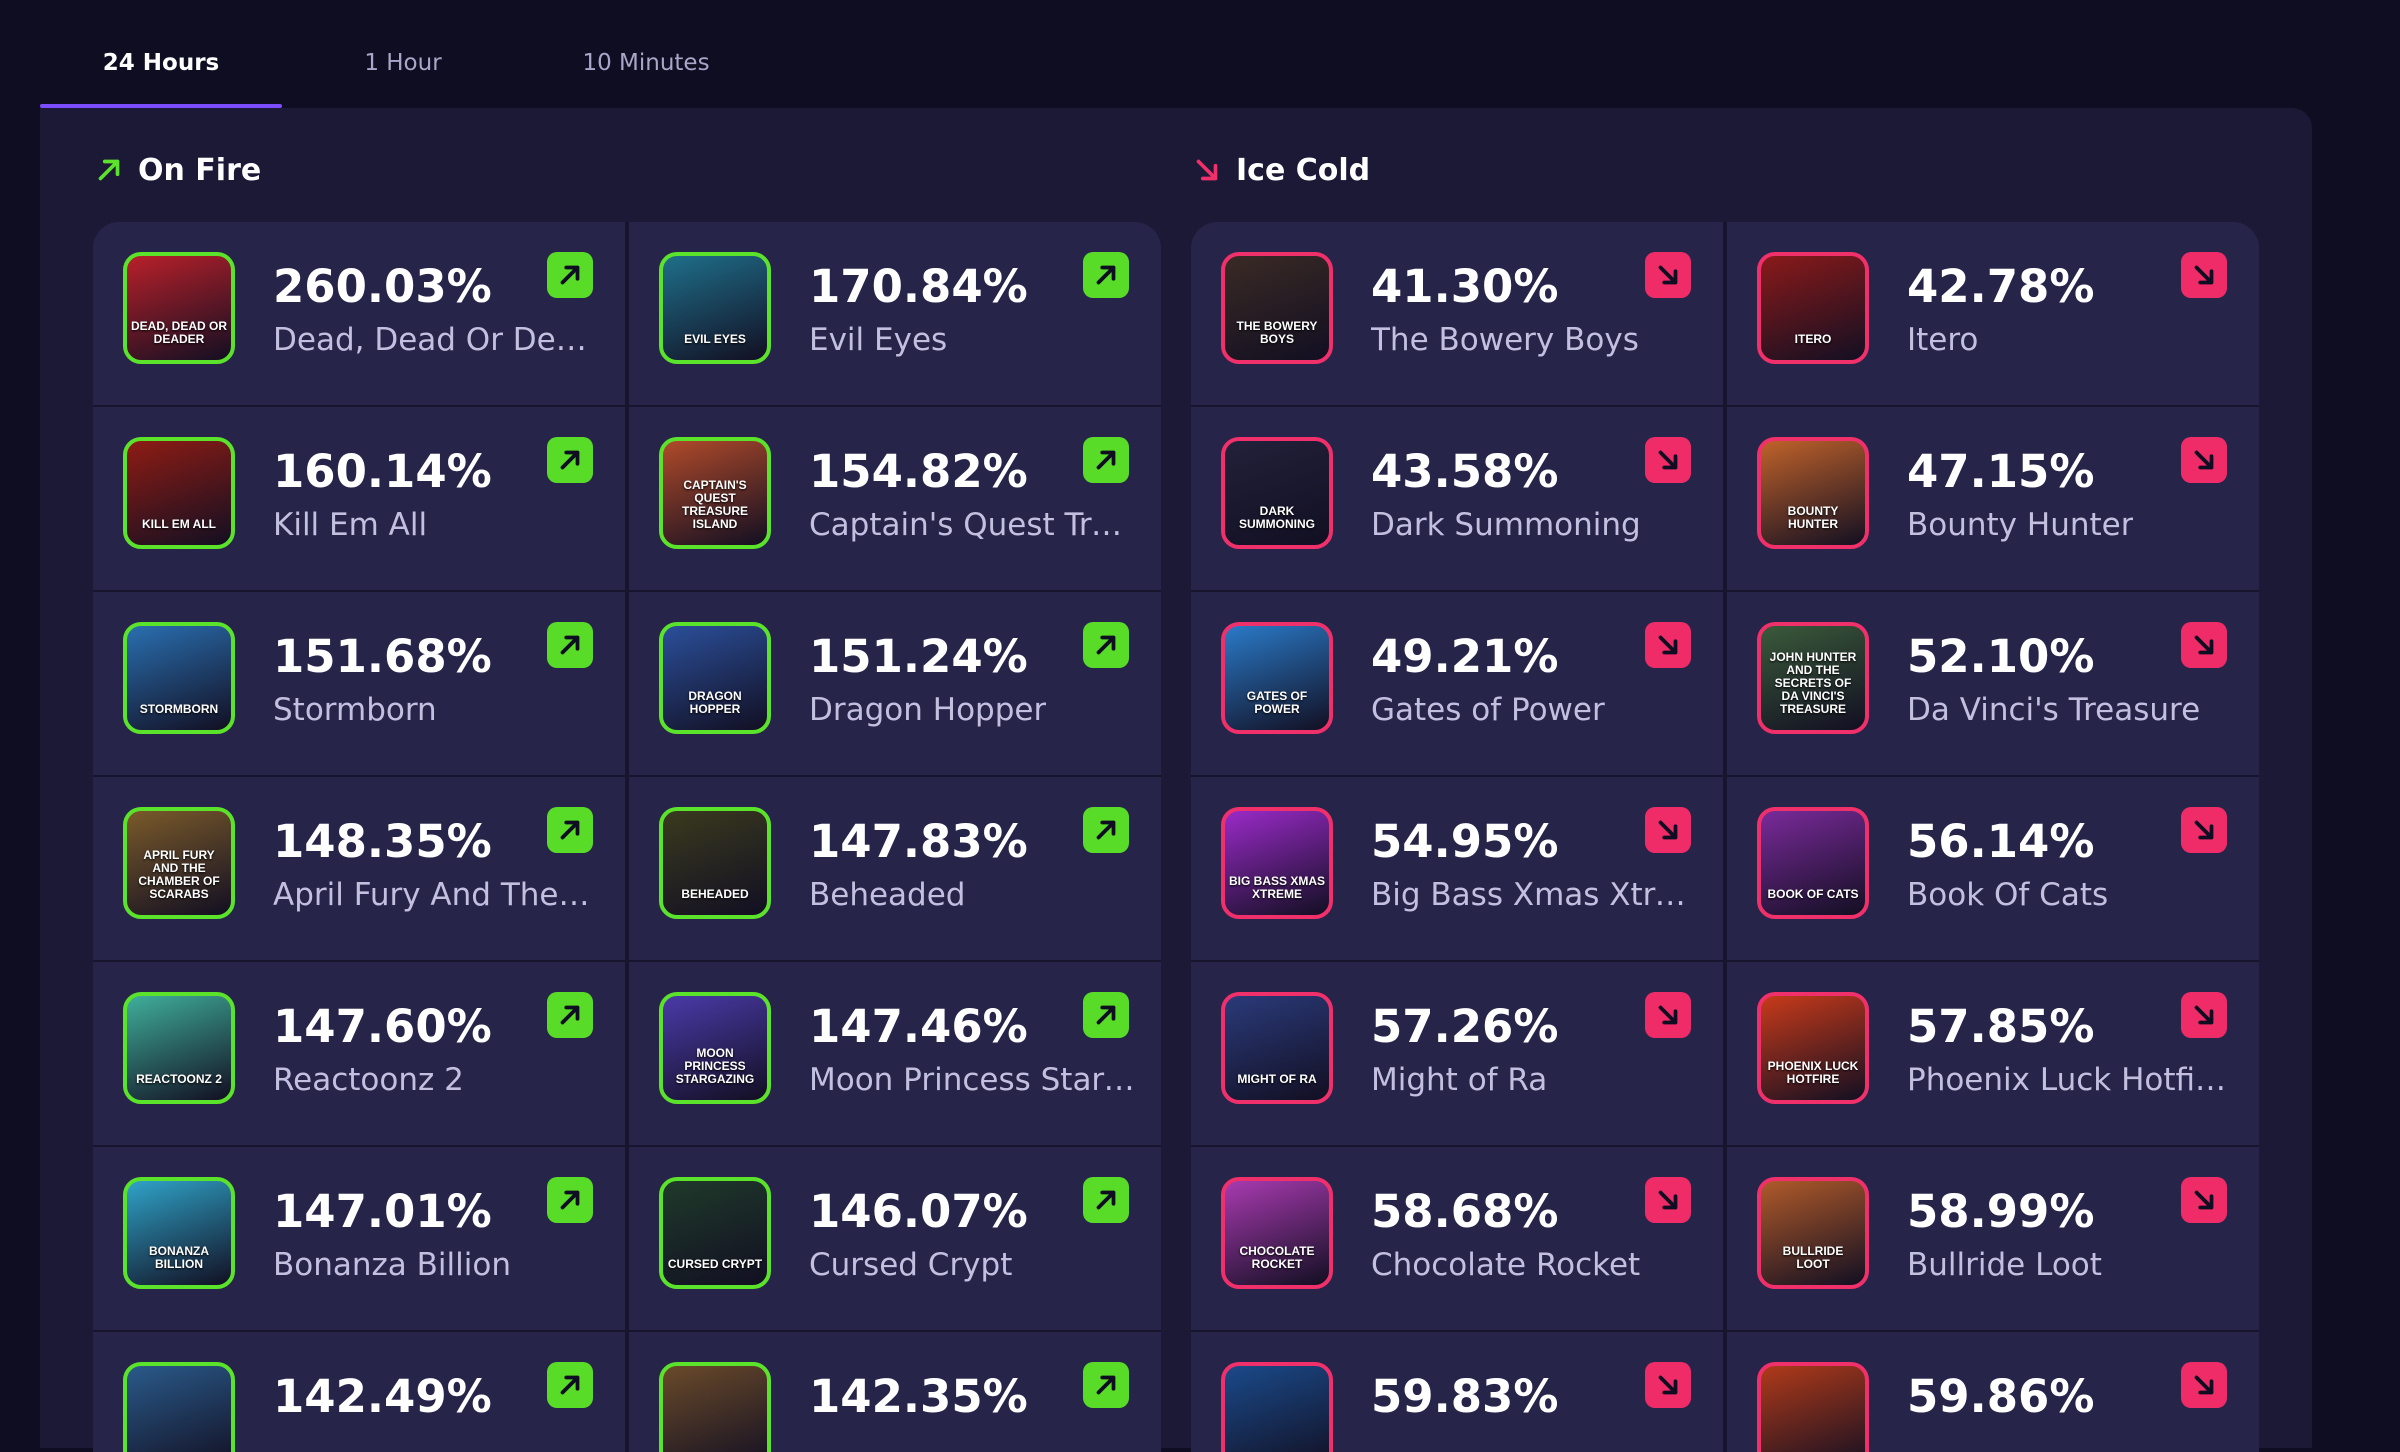 The height and width of the screenshot is (1452, 2400). I want to click on game-name: Big Bass Xmas Xtreme, so click(1534, 895).